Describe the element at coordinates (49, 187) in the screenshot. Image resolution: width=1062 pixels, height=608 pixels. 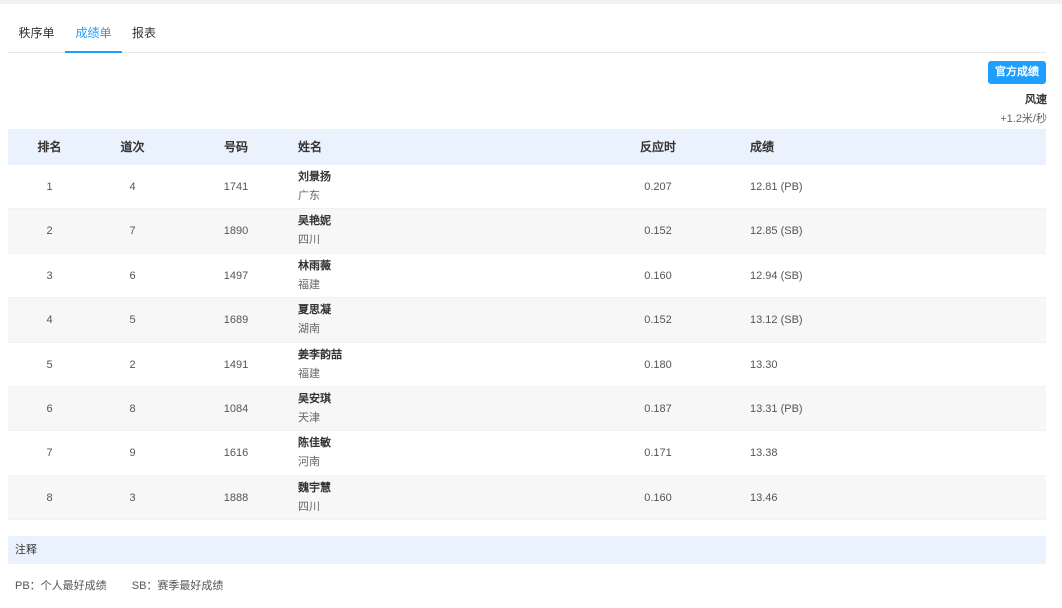
I see `cell-rank: 1` at that location.